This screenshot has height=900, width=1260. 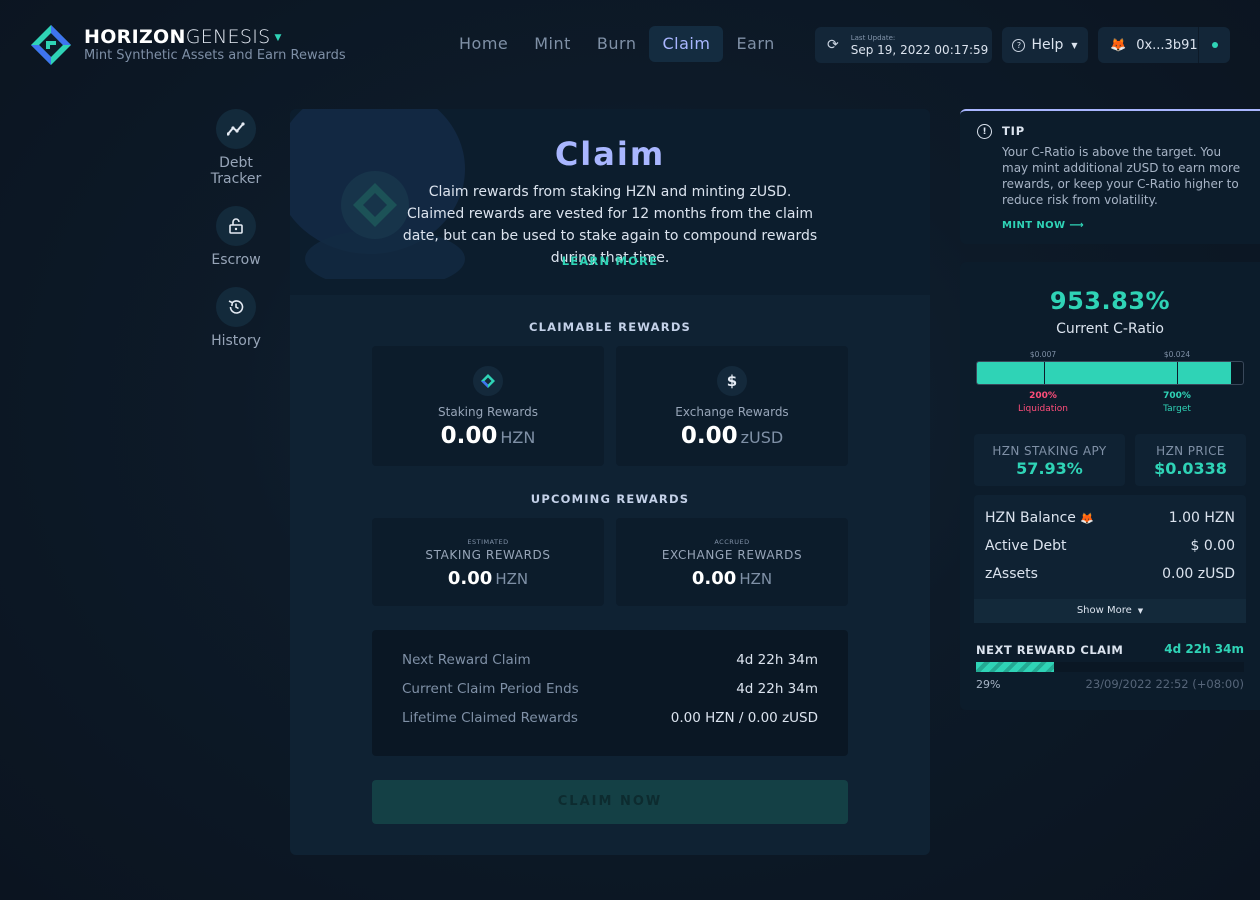 What do you see at coordinates (1190, 451) in the screenshot?
I see `hzn-price-label: HZN PRICE` at bounding box center [1190, 451].